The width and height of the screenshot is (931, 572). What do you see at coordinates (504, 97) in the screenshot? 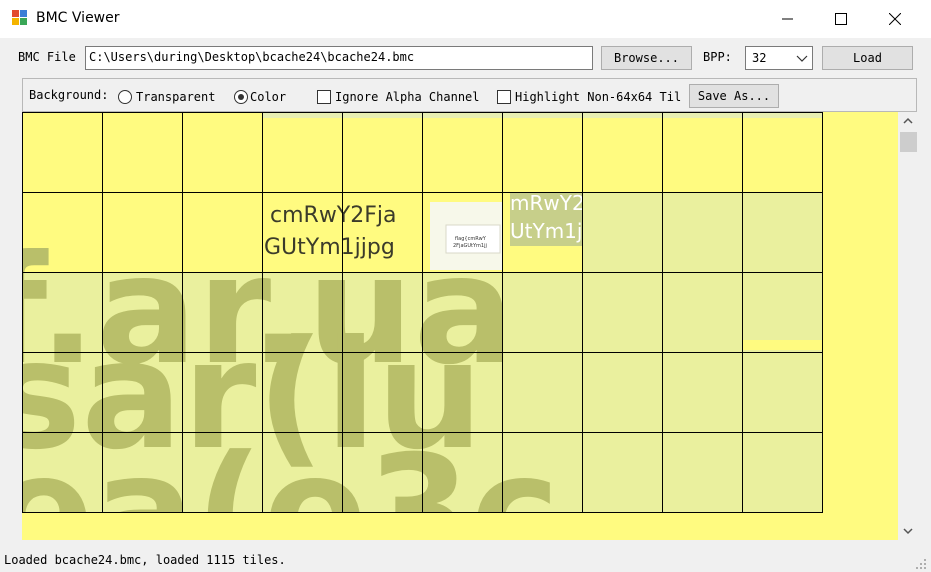
I see `highlight-checkbox` at bounding box center [504, 97].